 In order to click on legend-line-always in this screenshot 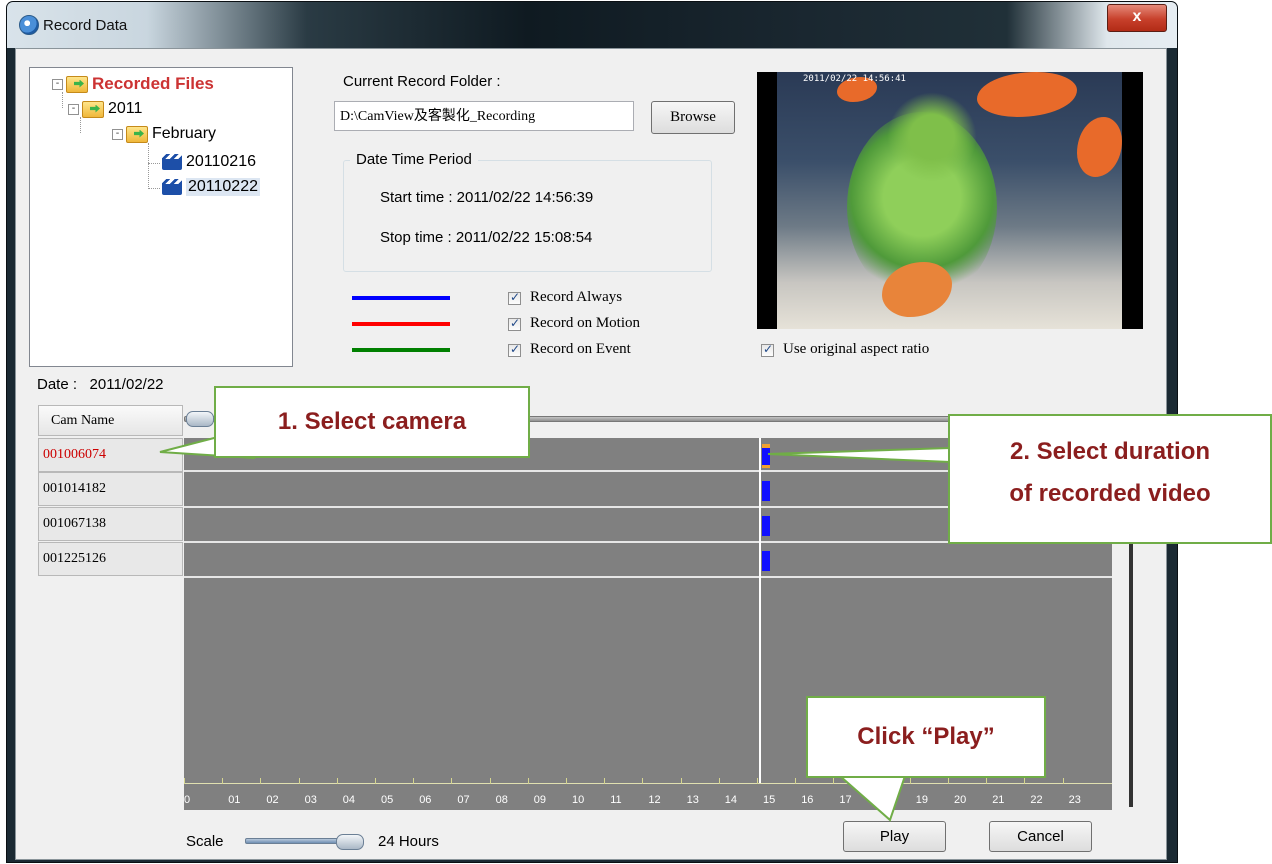, I will do `click(401, 298)`.